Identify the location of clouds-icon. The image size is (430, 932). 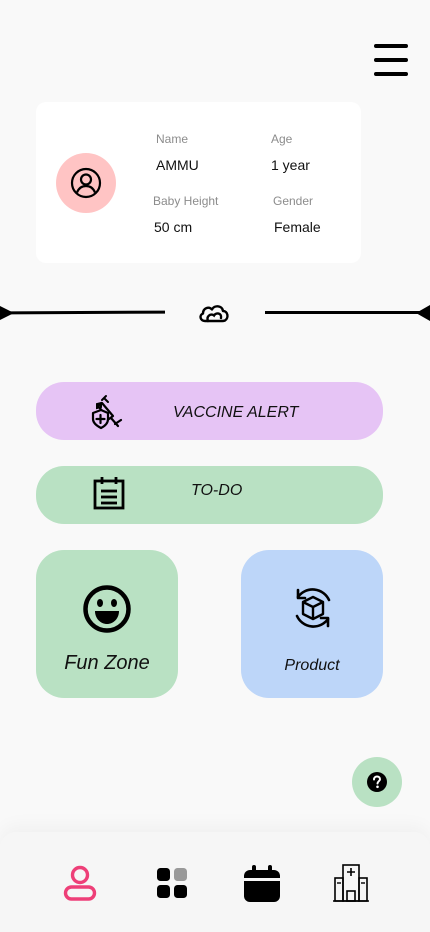
(214, 315).